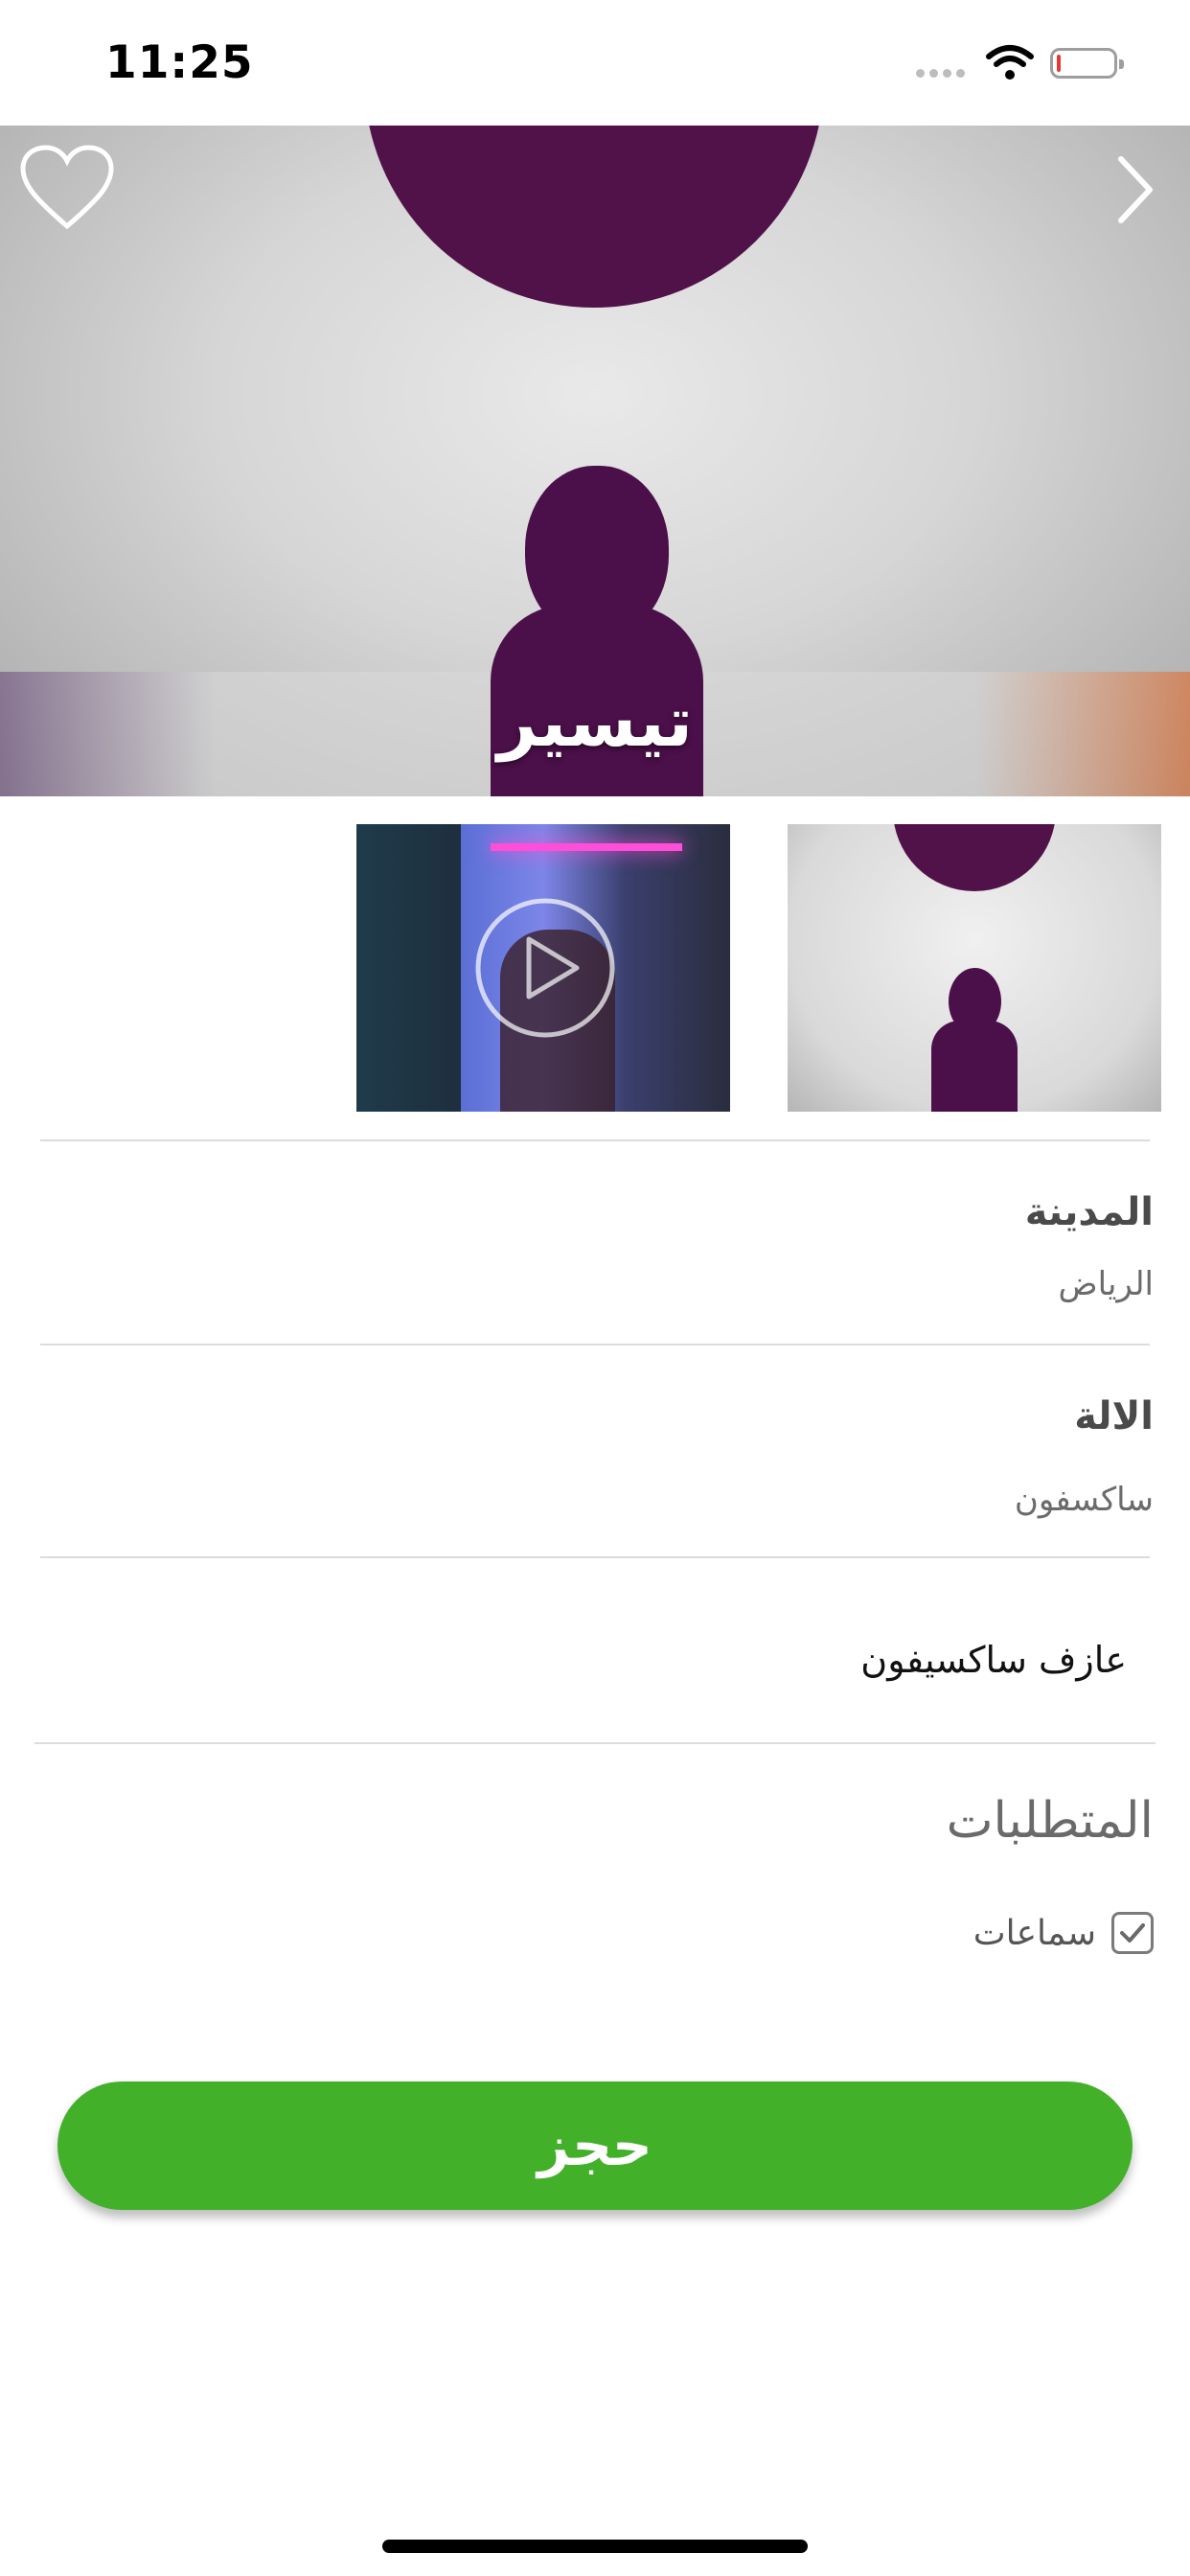 Image resolution: width=1190 pixels, height=2576 pixels. I want to click on requirement-item: سماعات, so click(1064, 1933).